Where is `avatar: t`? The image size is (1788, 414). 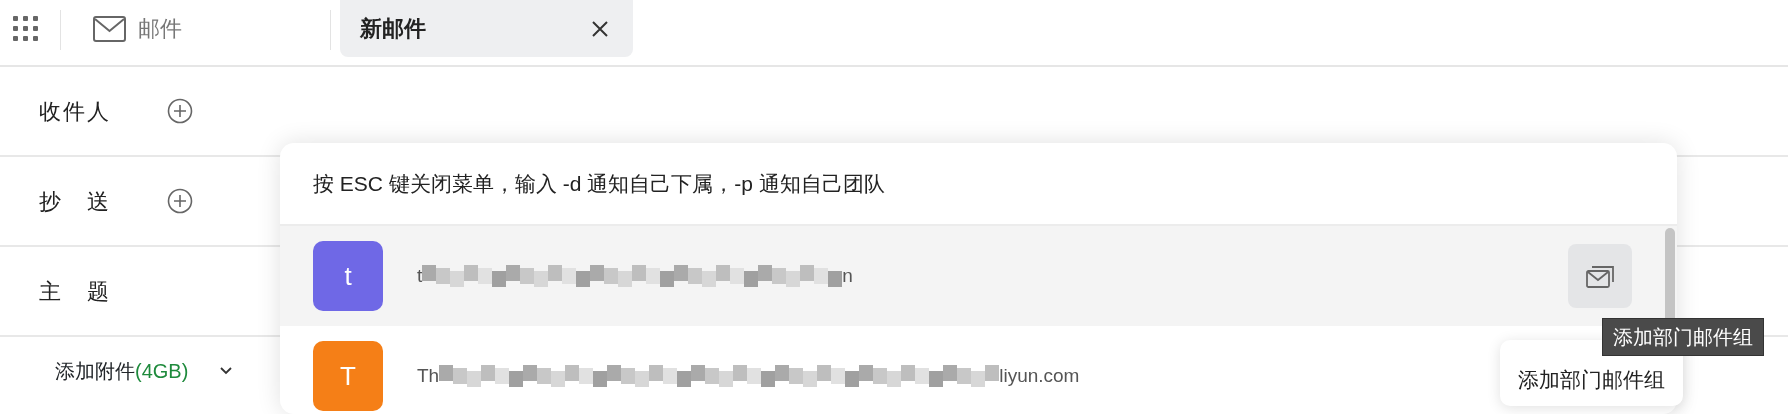
avatar: t is located at coordinates (348, 276).